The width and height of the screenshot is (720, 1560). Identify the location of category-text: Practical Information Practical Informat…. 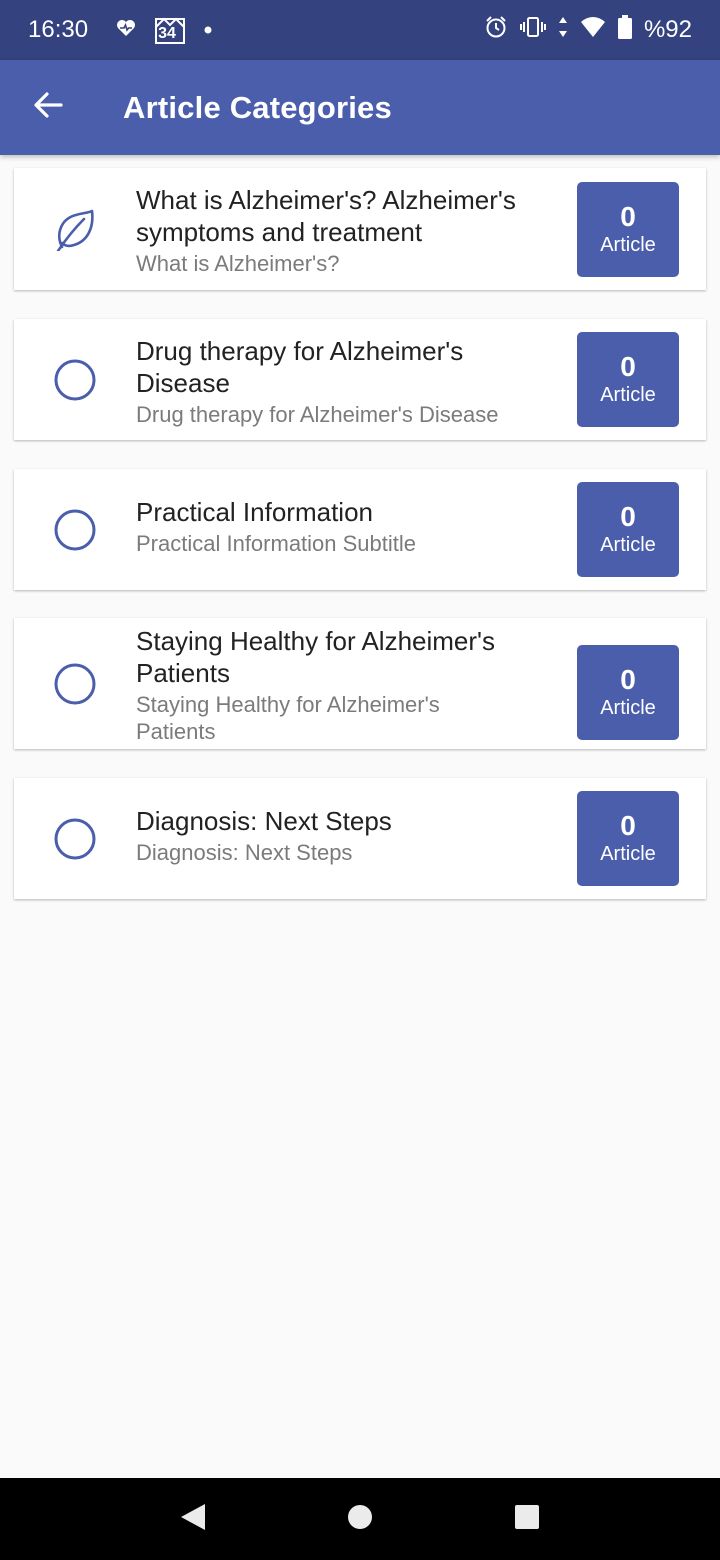
(346, 526).